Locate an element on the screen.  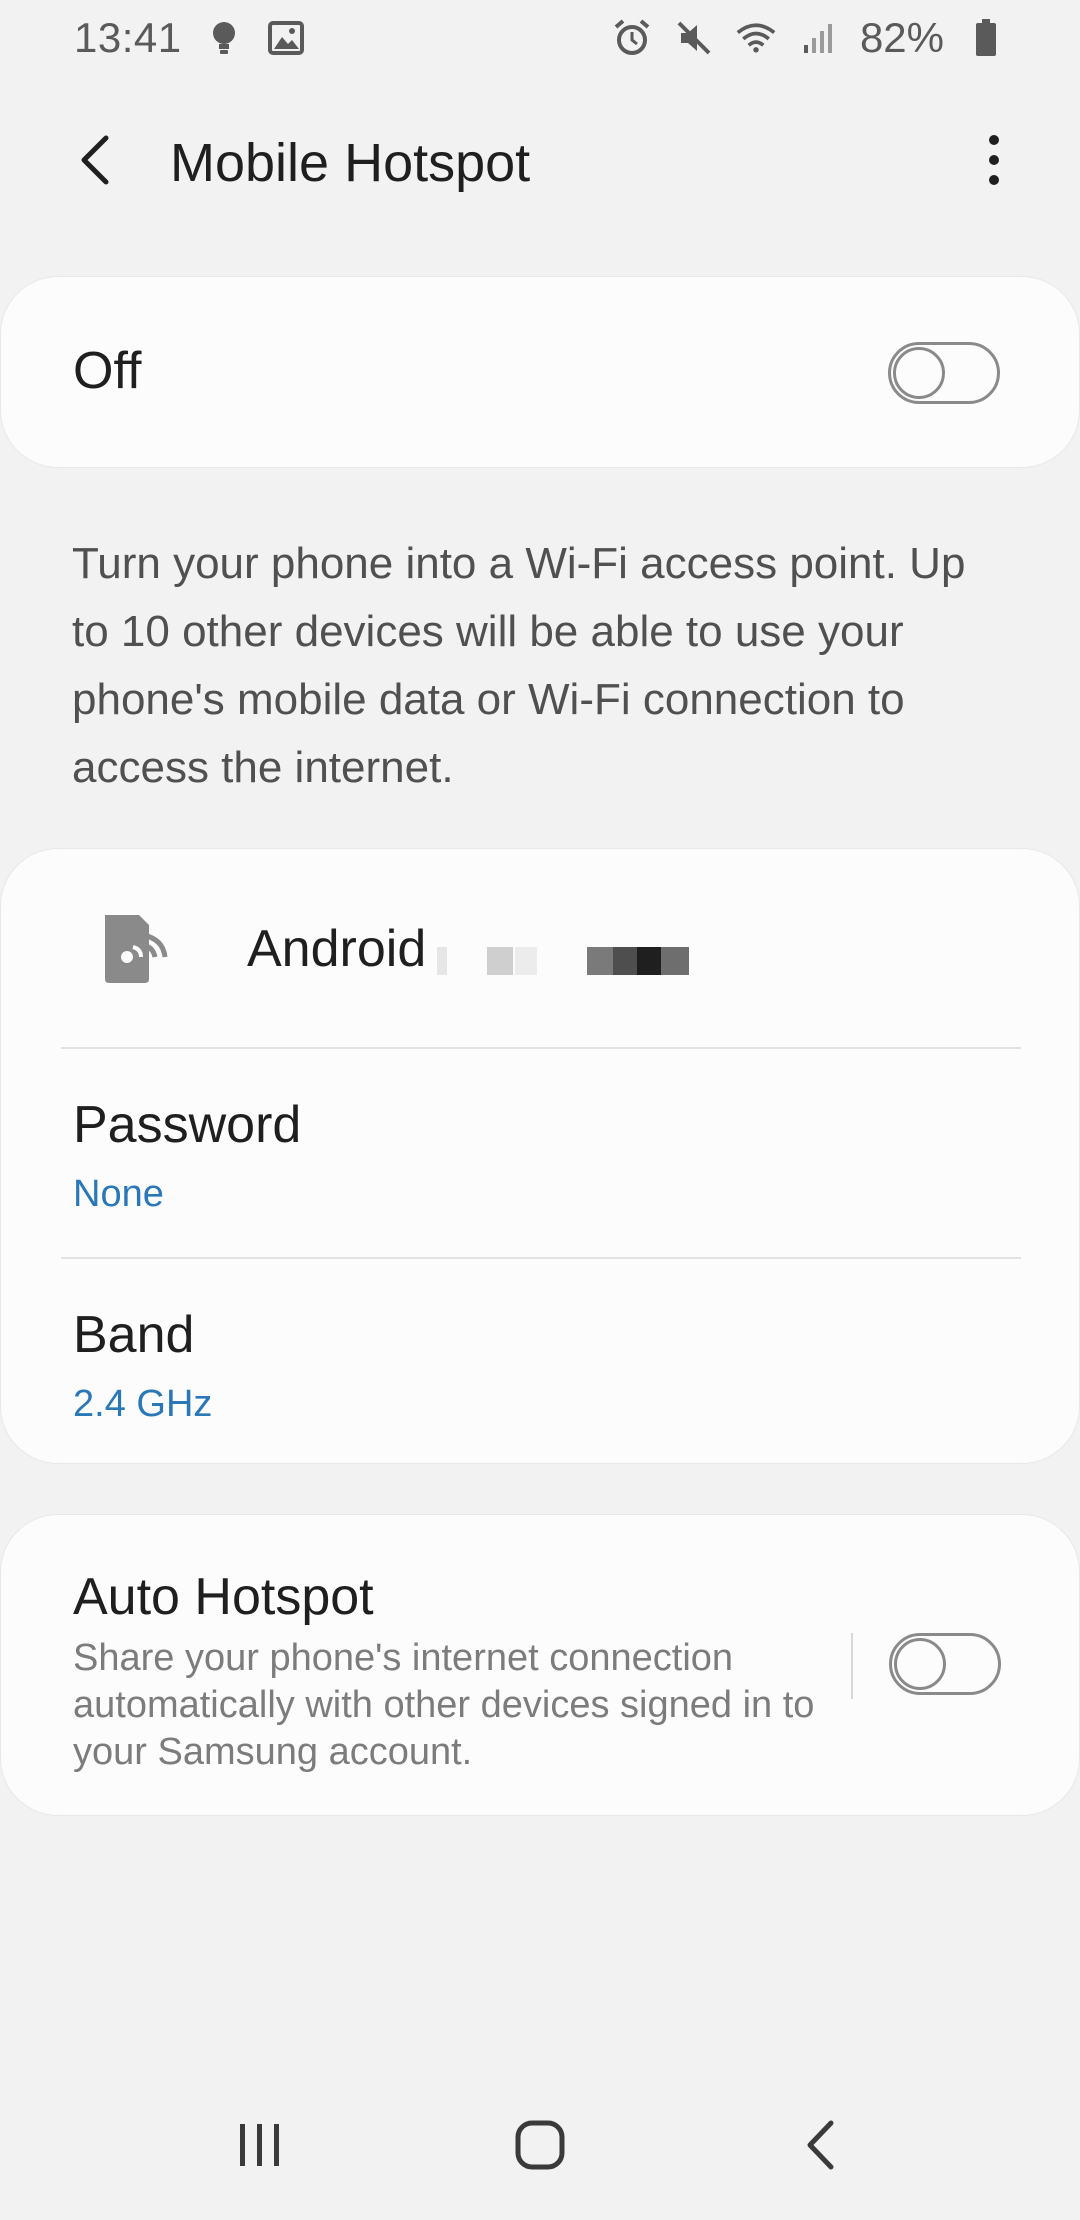
back-arrow-icon is located at coordinates (95, 160).